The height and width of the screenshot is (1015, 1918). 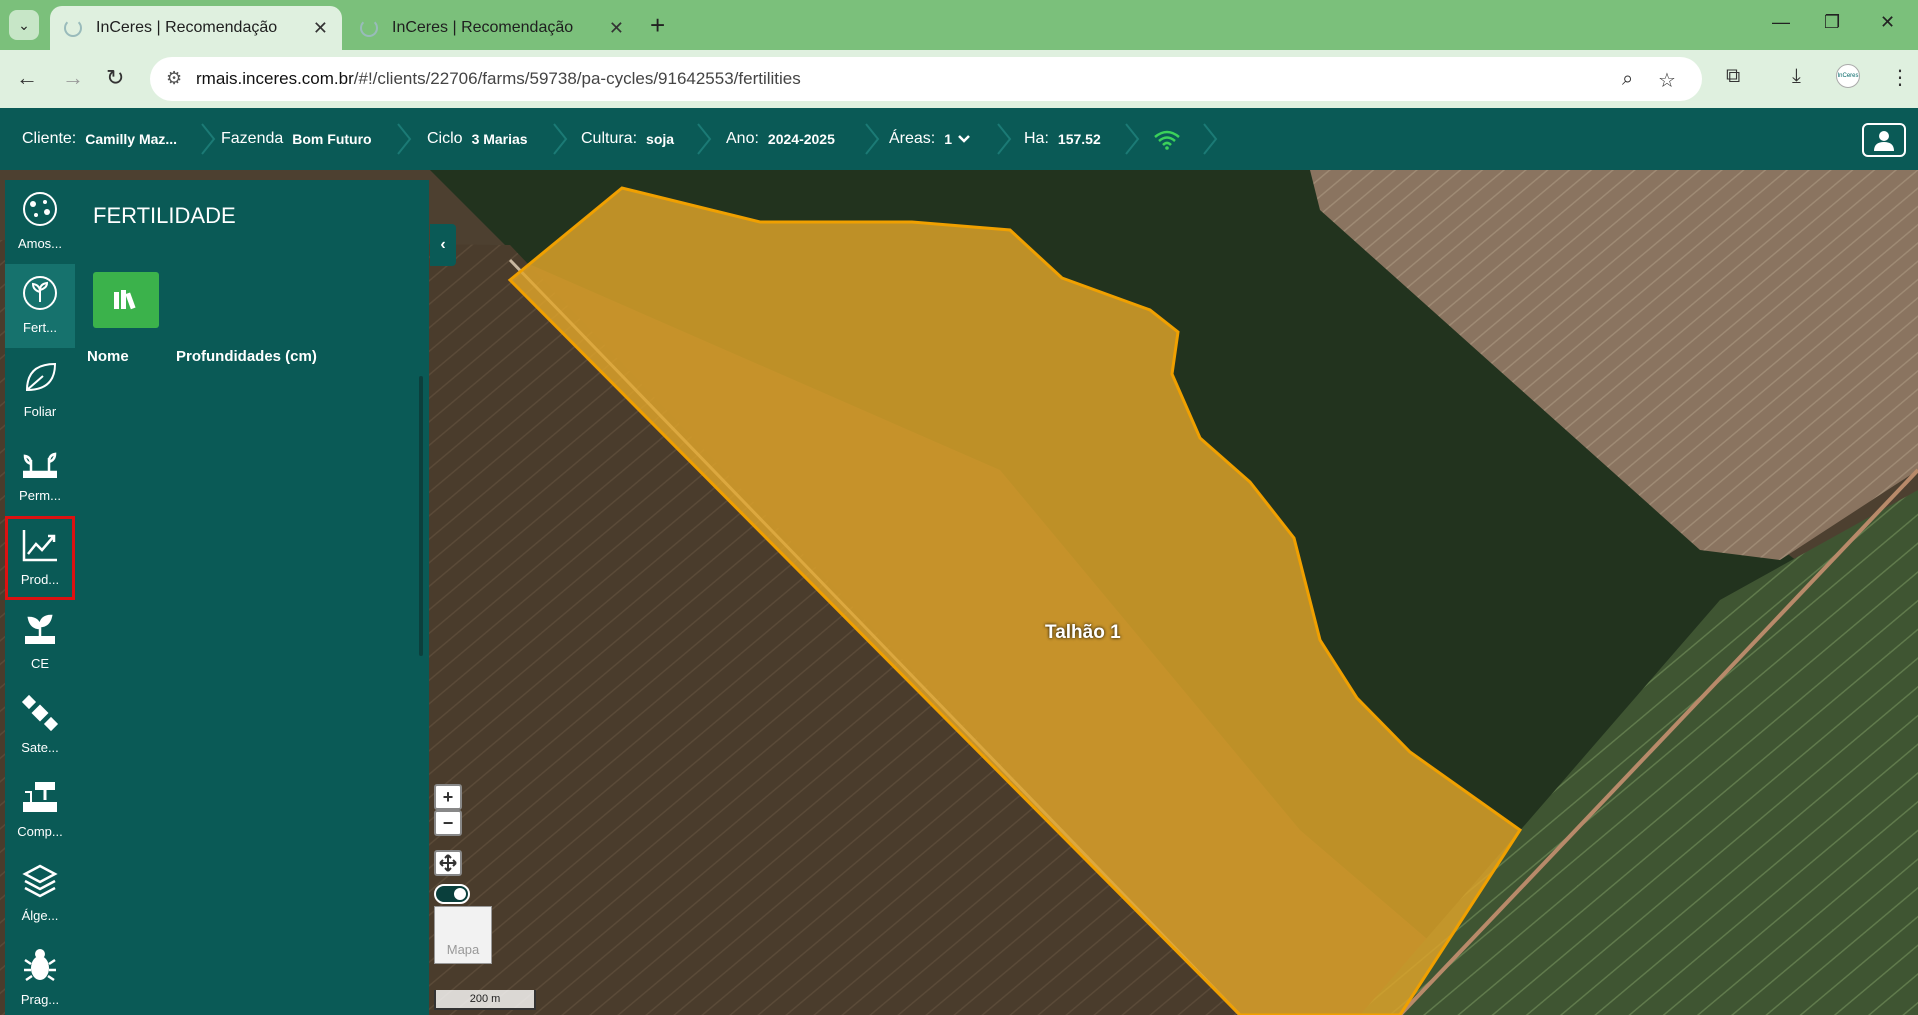 I want to click on minimize-icon: —, so click(x=1781, y=22).